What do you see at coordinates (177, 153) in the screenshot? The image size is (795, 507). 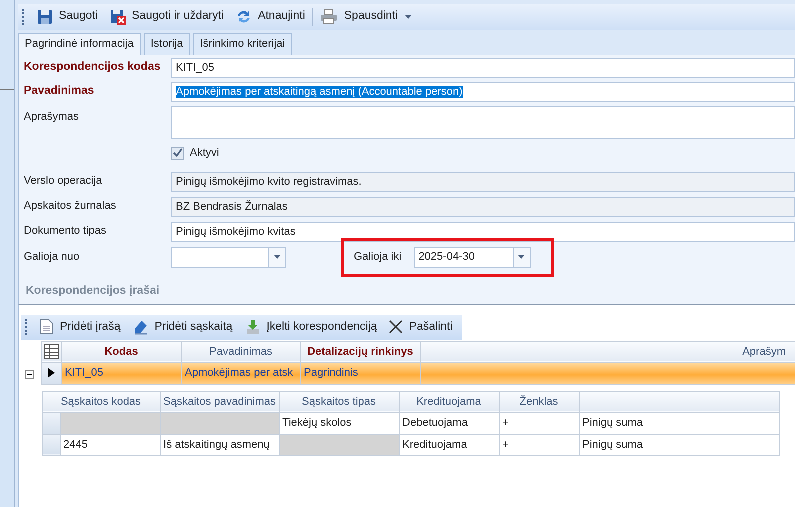 I see `checkbox` at bounding box center [177, 153].